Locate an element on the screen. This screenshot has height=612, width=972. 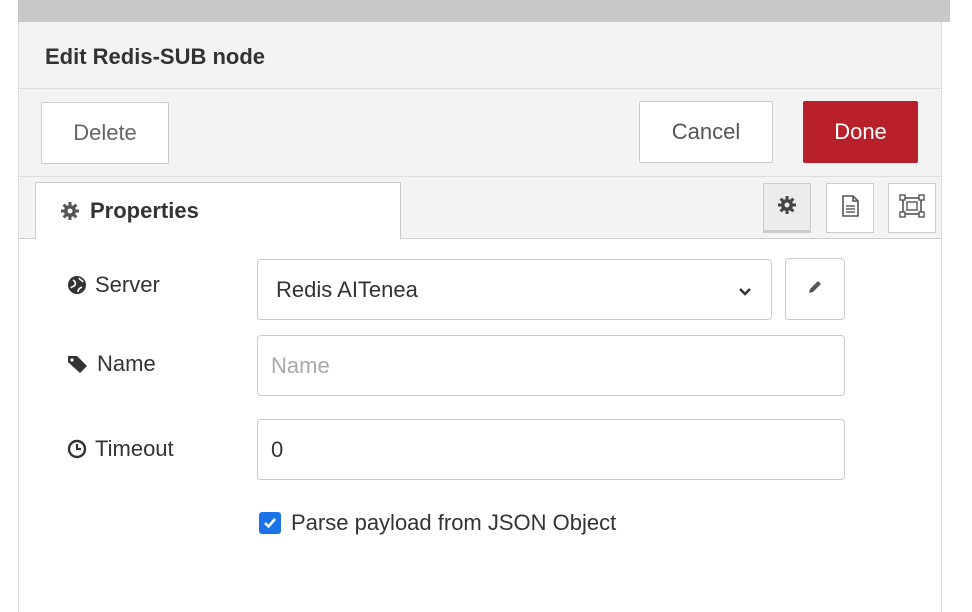
parse-json-label: Parse payload from JSON Object is located at coordinates (454, 522).